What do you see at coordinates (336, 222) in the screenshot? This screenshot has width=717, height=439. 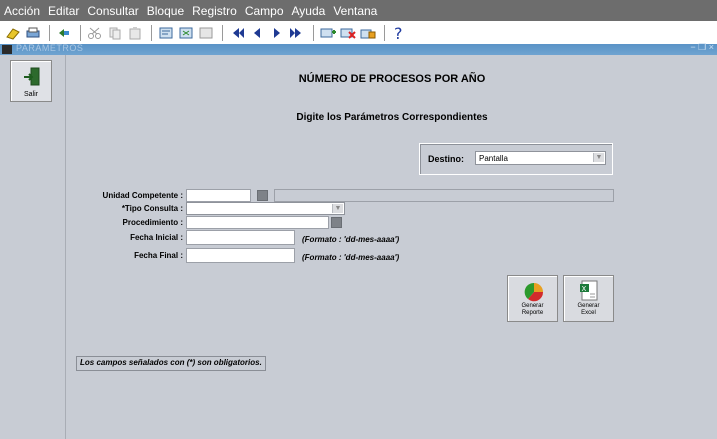 I see `procedimiento-lov-button` at bounding box center [336, 222].